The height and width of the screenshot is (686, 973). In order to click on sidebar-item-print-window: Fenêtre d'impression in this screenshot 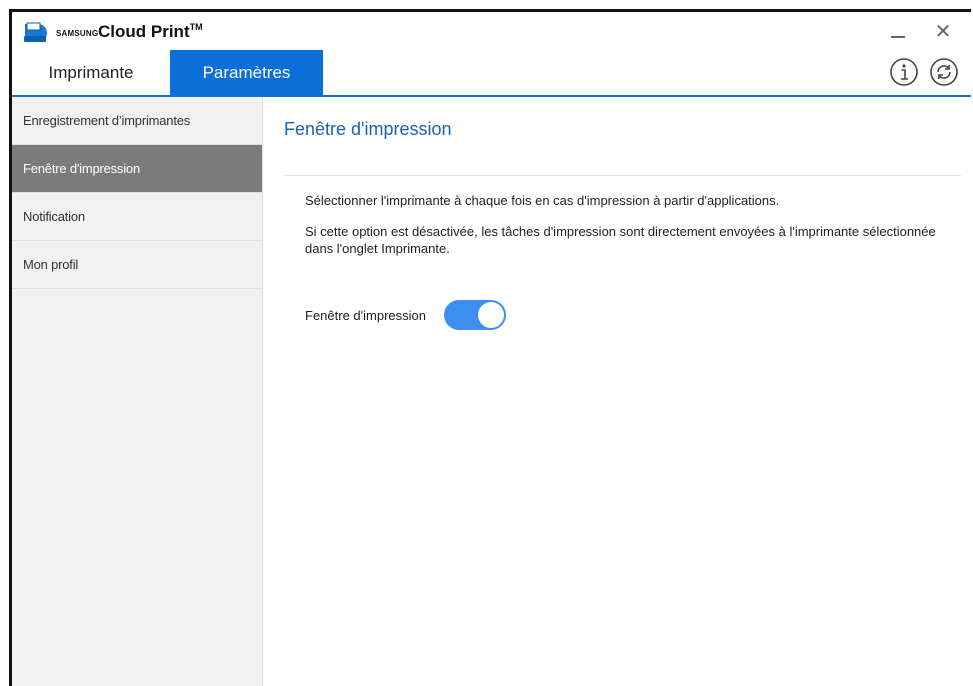, I will do `click(137, 169)`.